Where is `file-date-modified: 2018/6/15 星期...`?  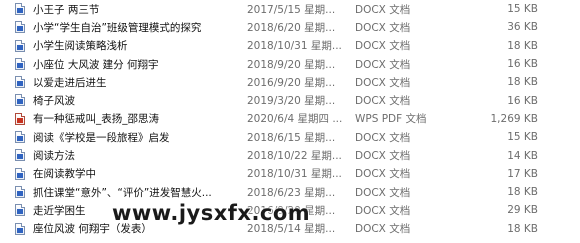 file-date-modified: 2018/6/15 星期... is located at coordinates (291, 137).